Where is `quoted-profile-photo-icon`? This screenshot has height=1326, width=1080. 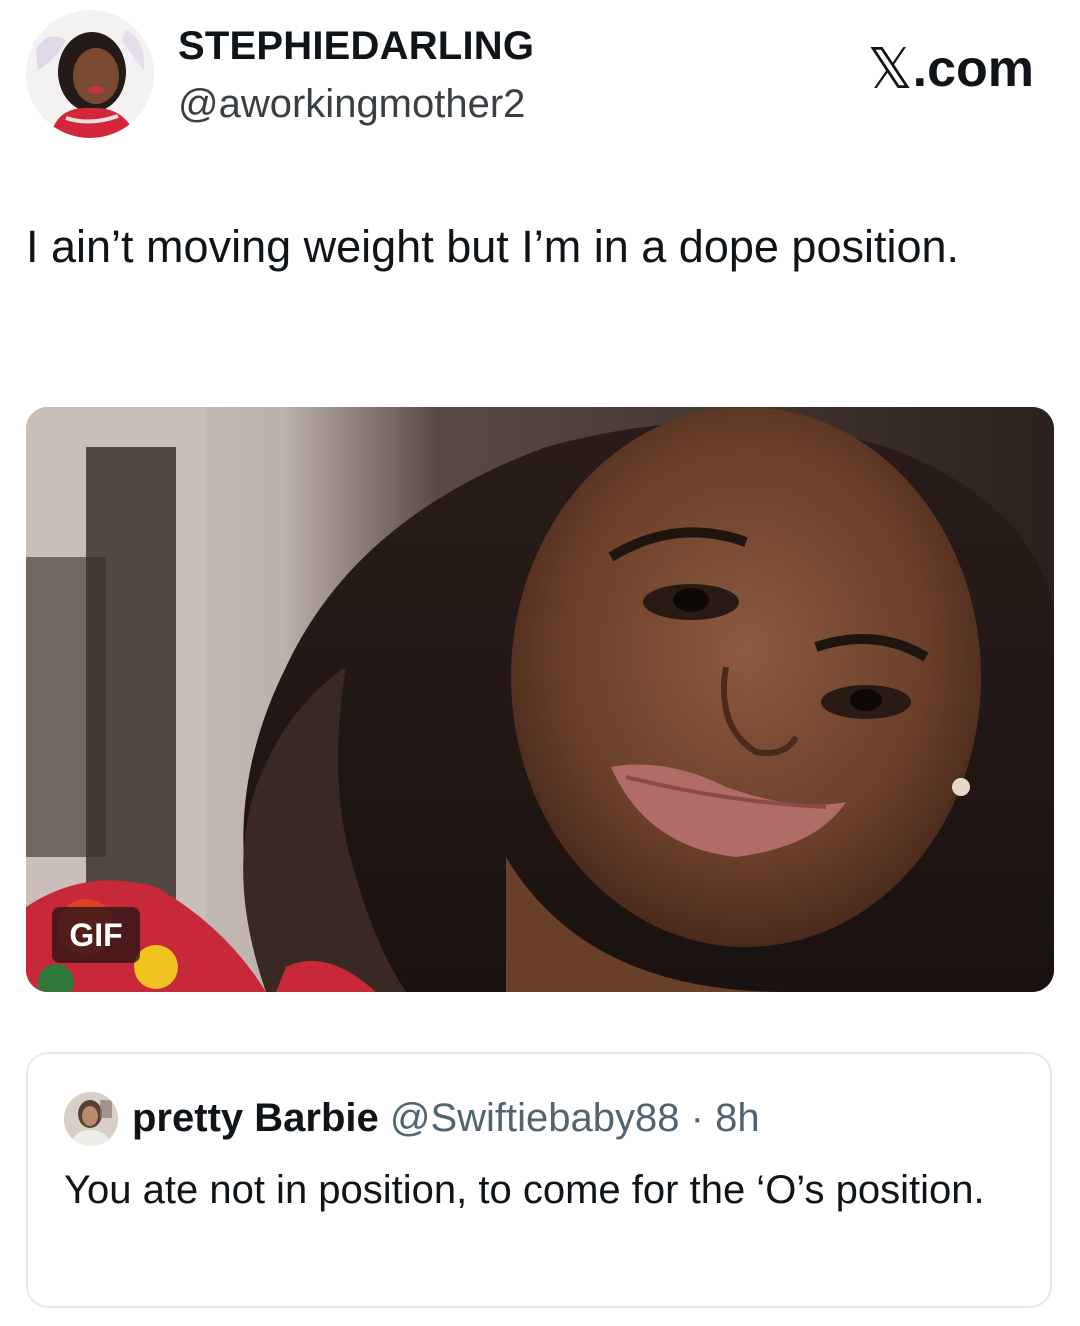 quoted-profile-photo-icon is located at coordinates (91, 1119).